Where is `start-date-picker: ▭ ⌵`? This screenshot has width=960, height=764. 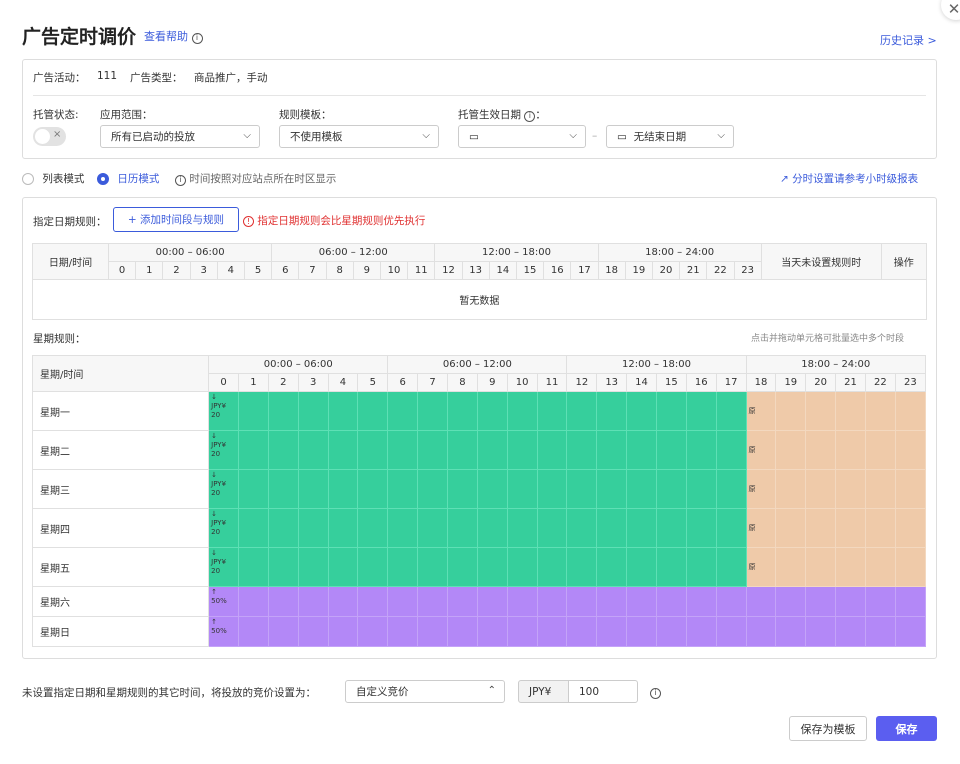
start-date-picker: ▭ ⌵ is located at coordinates (522, 136).